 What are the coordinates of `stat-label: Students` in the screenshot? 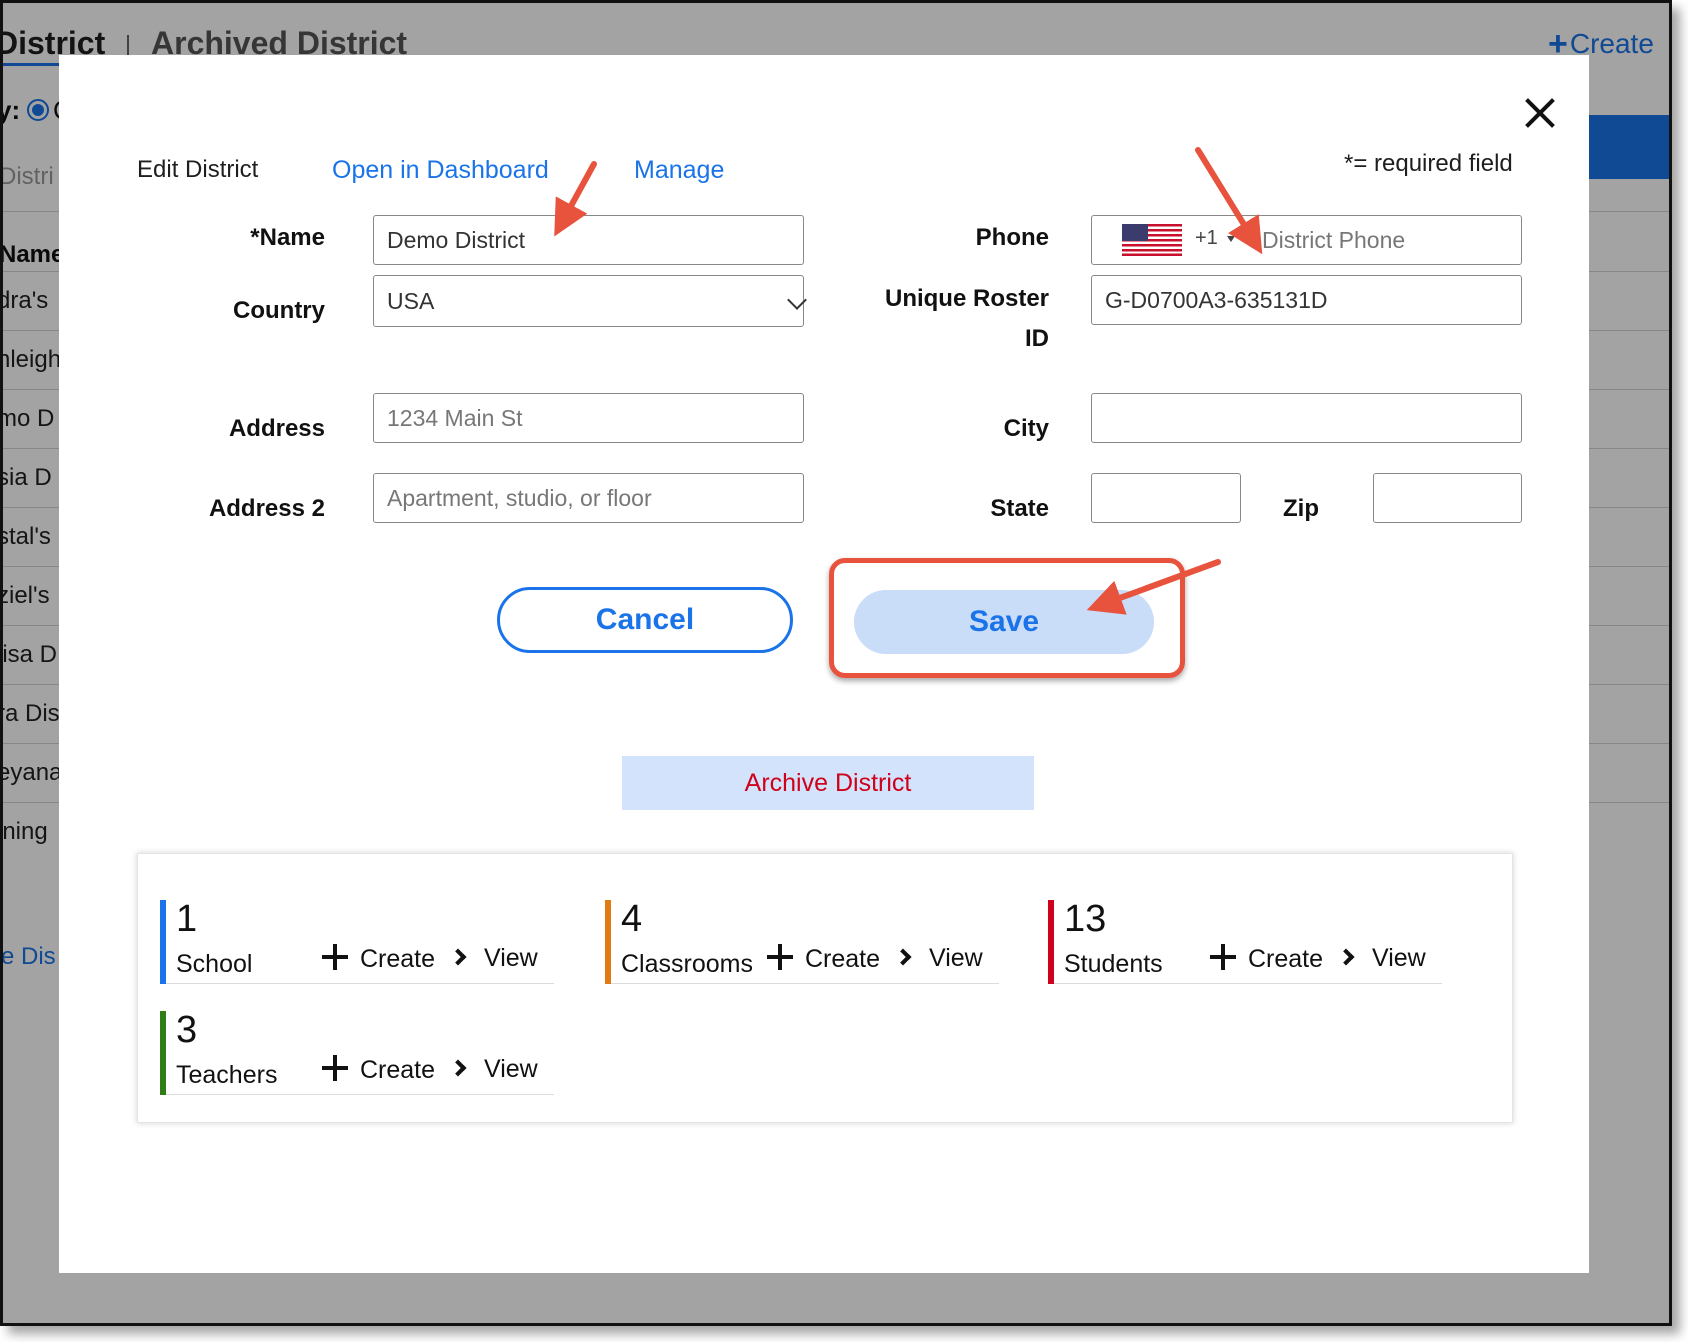 It's located at (1113, 964).